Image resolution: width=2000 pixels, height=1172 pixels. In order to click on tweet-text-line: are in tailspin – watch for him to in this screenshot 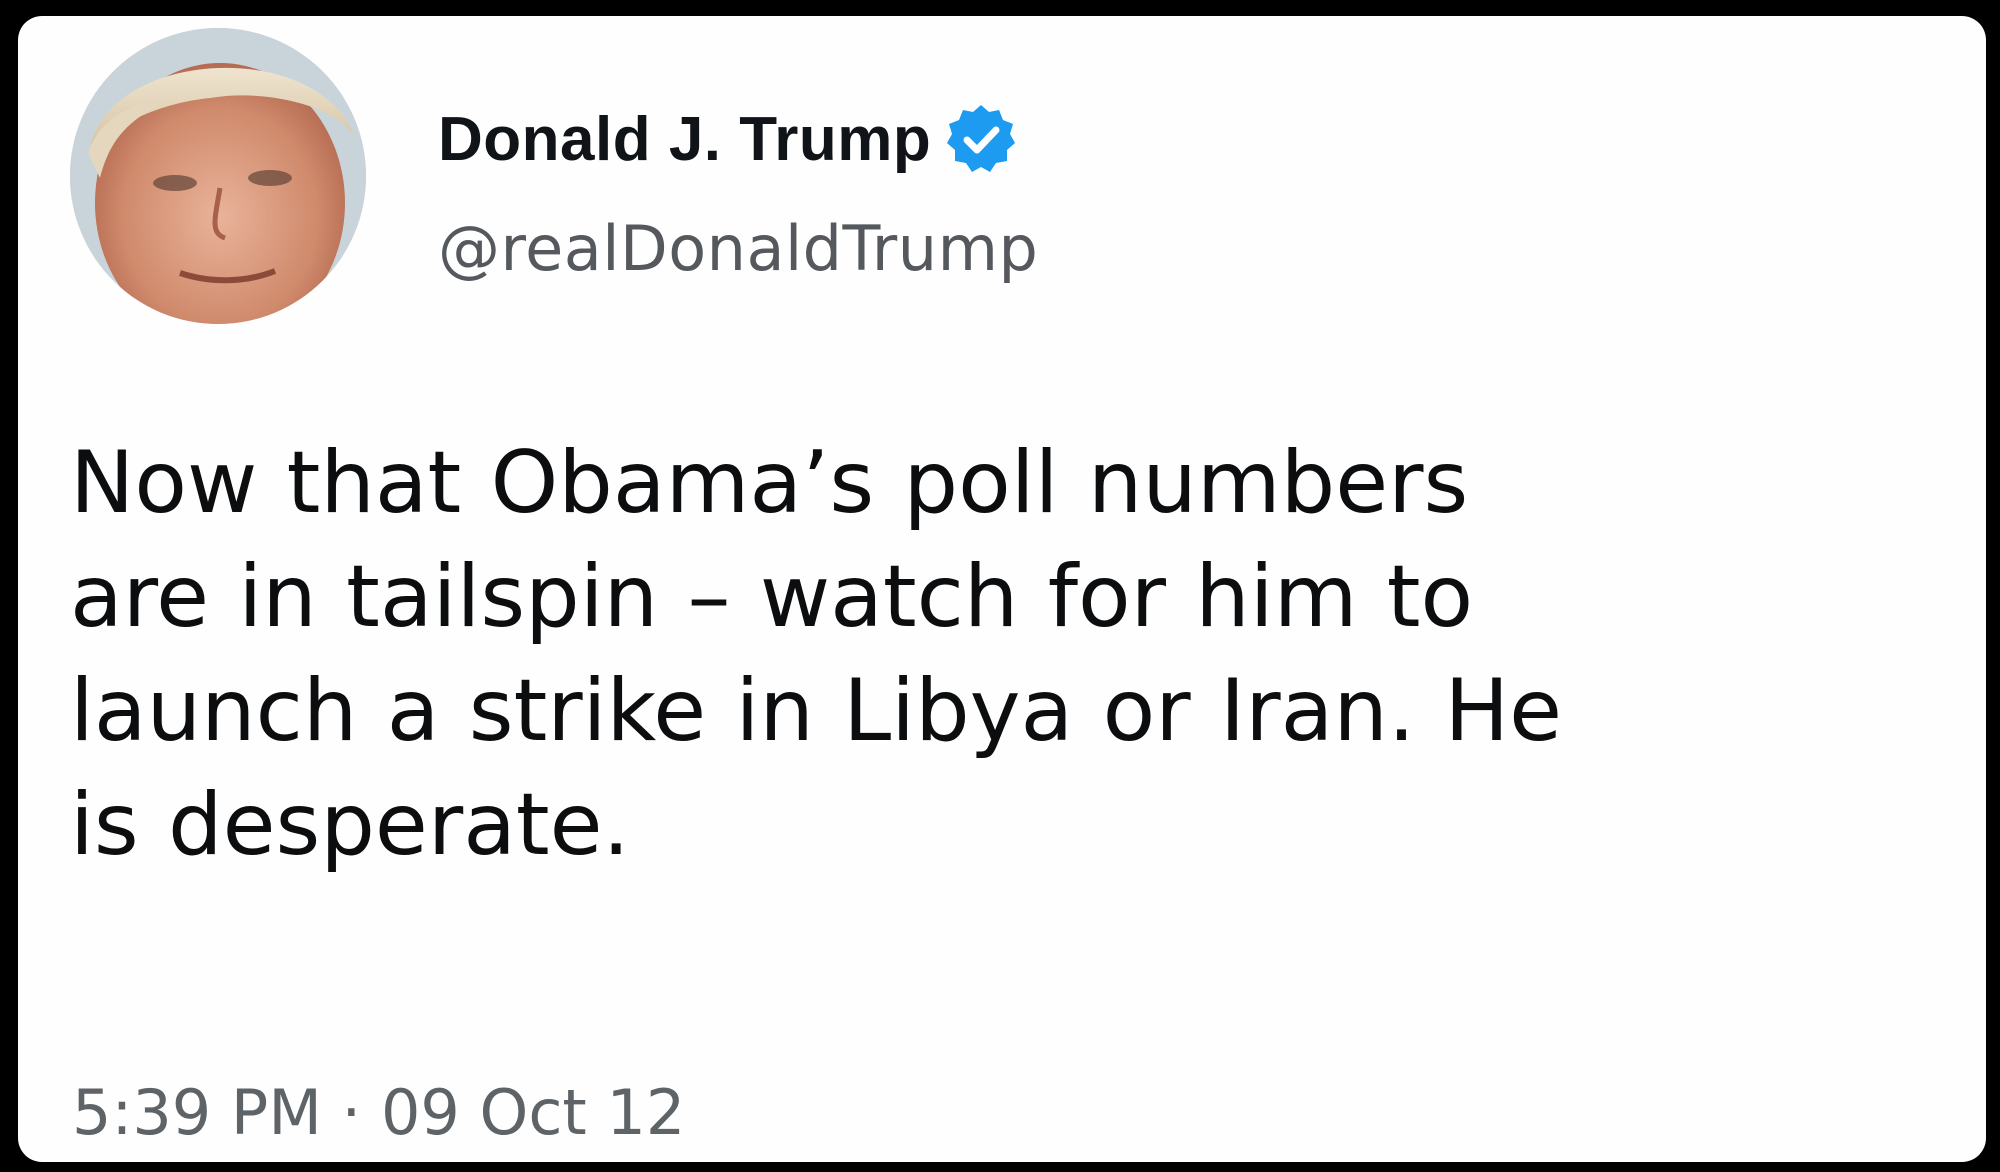, I will do `click(772, 597)`.